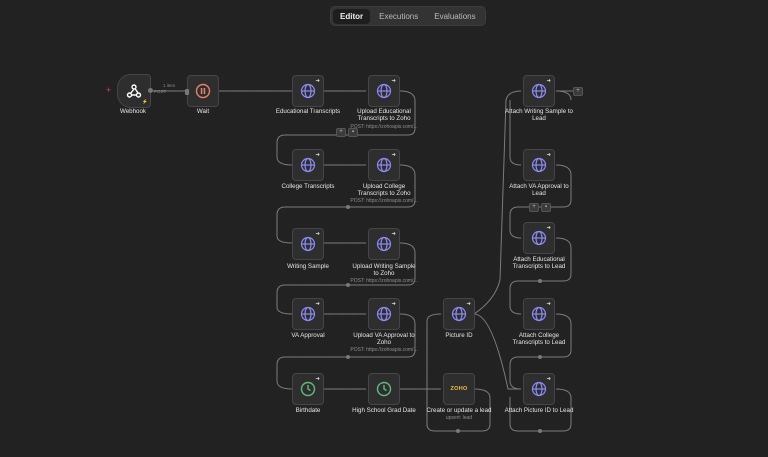 The width and height of the screenshot is (768, 457). Describe the element at coordinates (384, 270) in the screenshot. I see `node-upload-writing-label: Upload Writing Sample to Zoho` at that location.